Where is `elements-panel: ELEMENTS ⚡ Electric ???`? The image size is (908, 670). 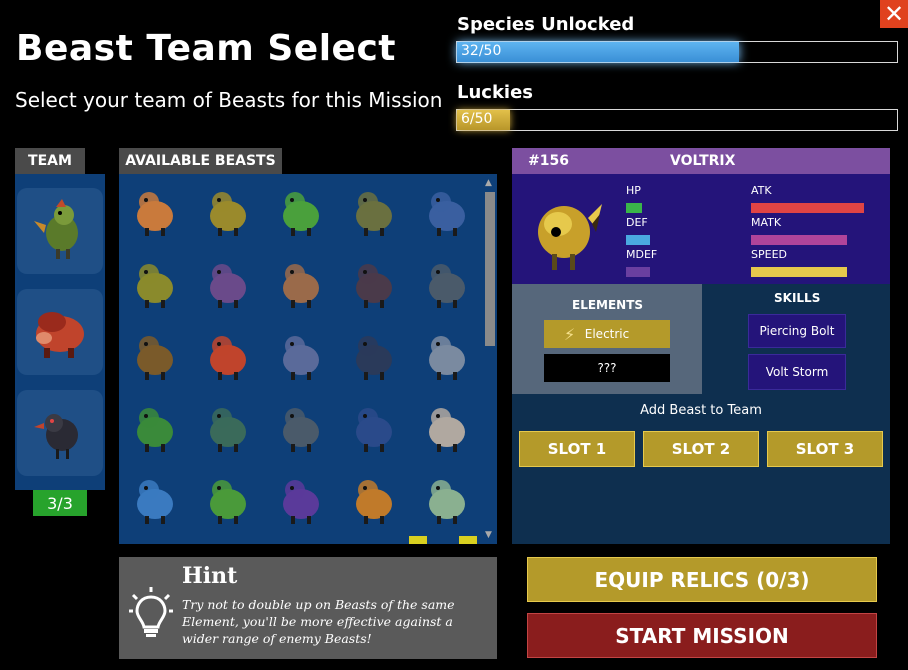
elements-panel: ELEMENTS ⚡ Electric ??? is located at coordinates (607, 339).